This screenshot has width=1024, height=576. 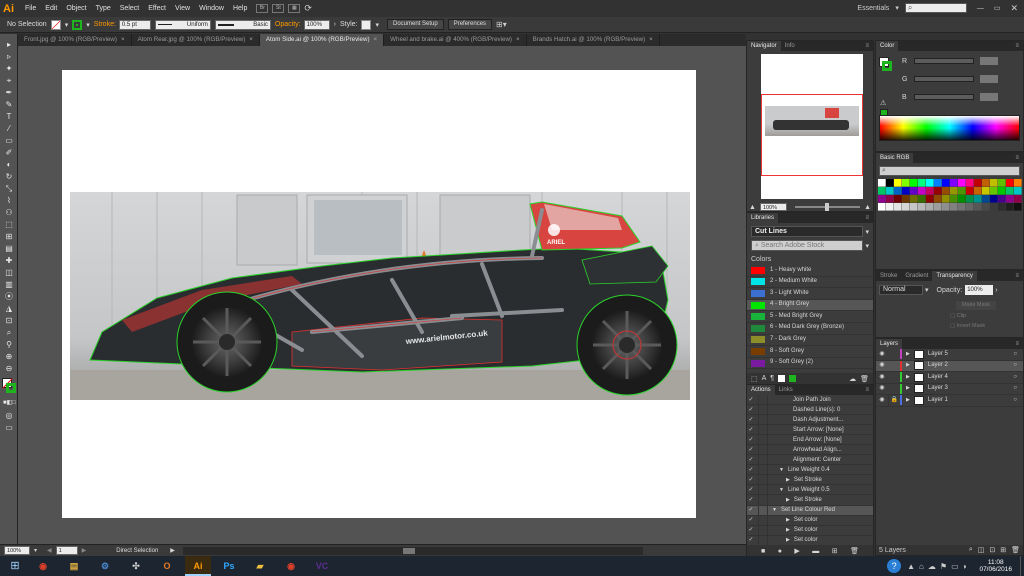 What do you see at coordinates (9, 272) in the screenshot?
I see `tool-icon: ◫` at bounding box center [9, 272].